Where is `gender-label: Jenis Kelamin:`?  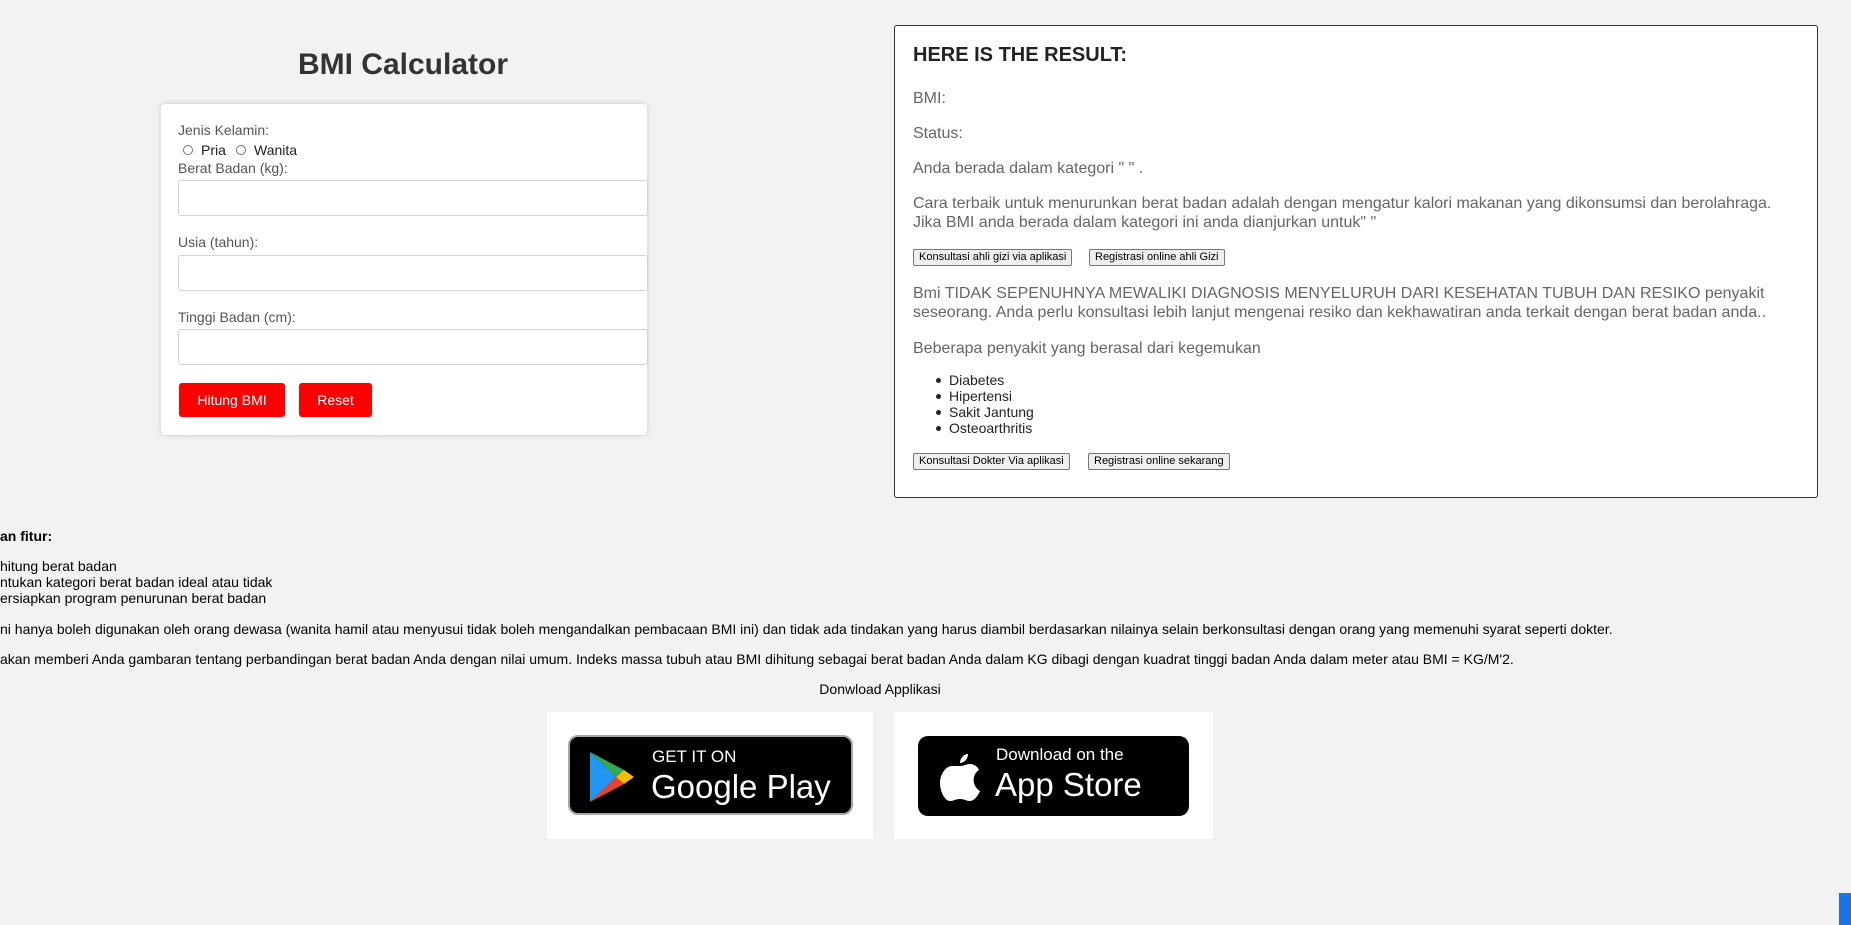 gender-label: Jenis Kelamin: is located at coordinates (224, 130).